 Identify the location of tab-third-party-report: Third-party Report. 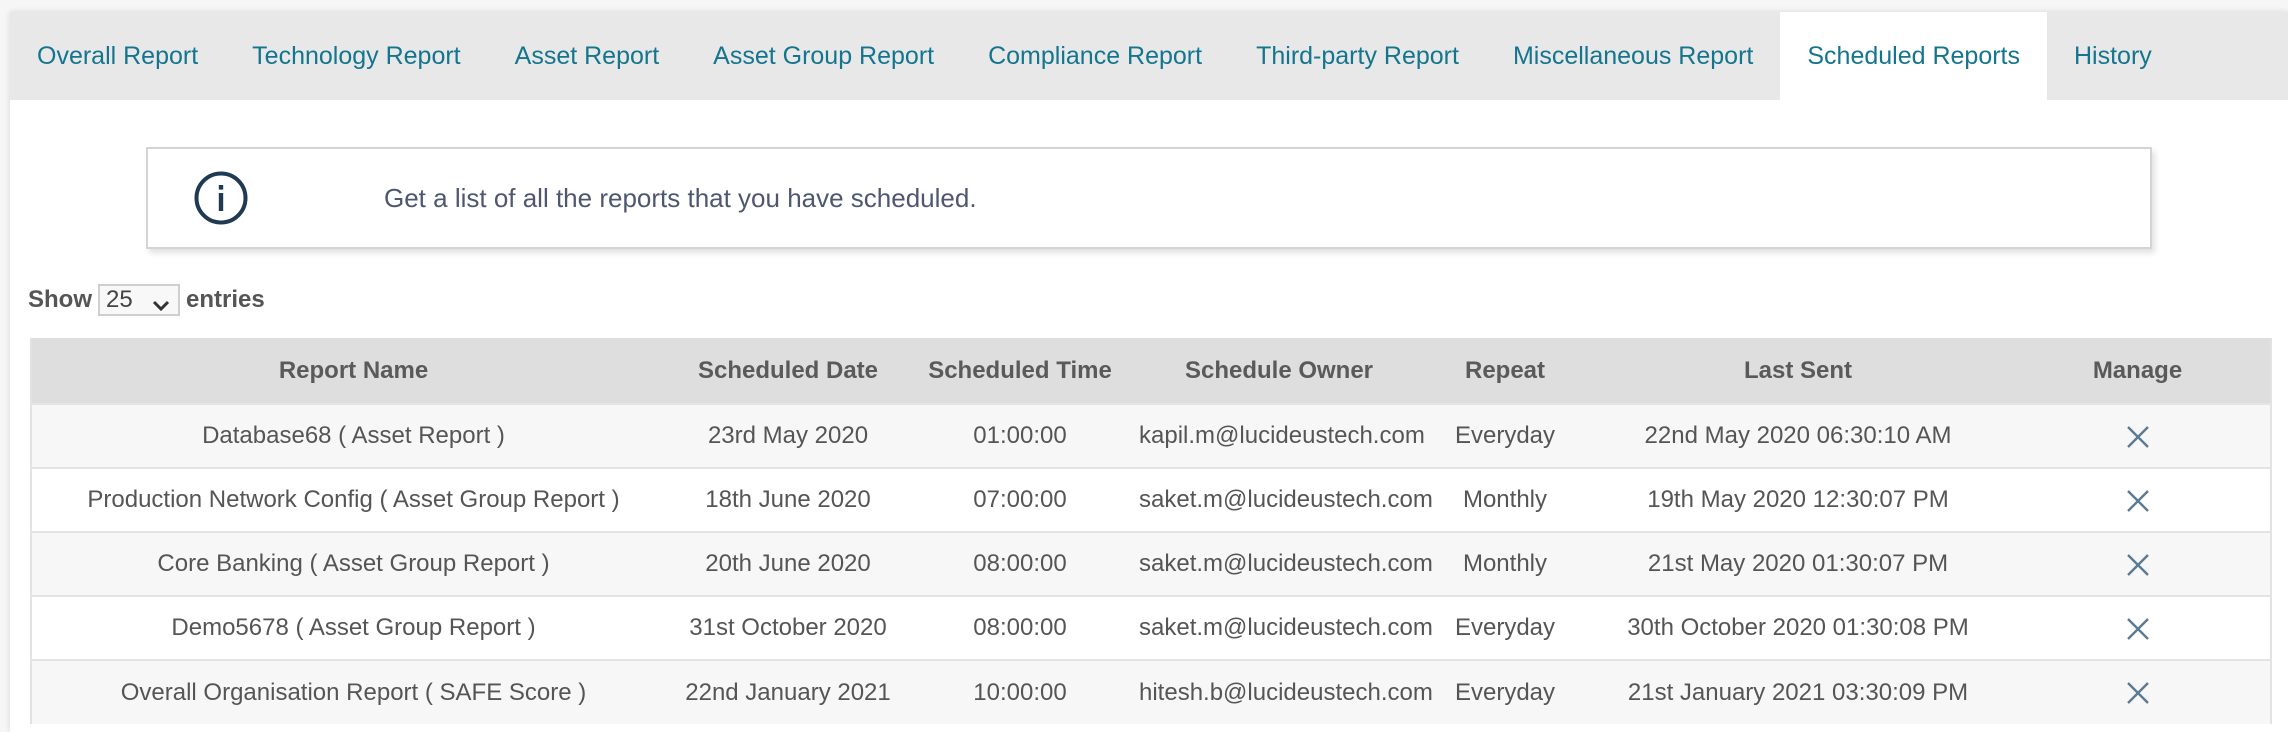
(1357, 56).